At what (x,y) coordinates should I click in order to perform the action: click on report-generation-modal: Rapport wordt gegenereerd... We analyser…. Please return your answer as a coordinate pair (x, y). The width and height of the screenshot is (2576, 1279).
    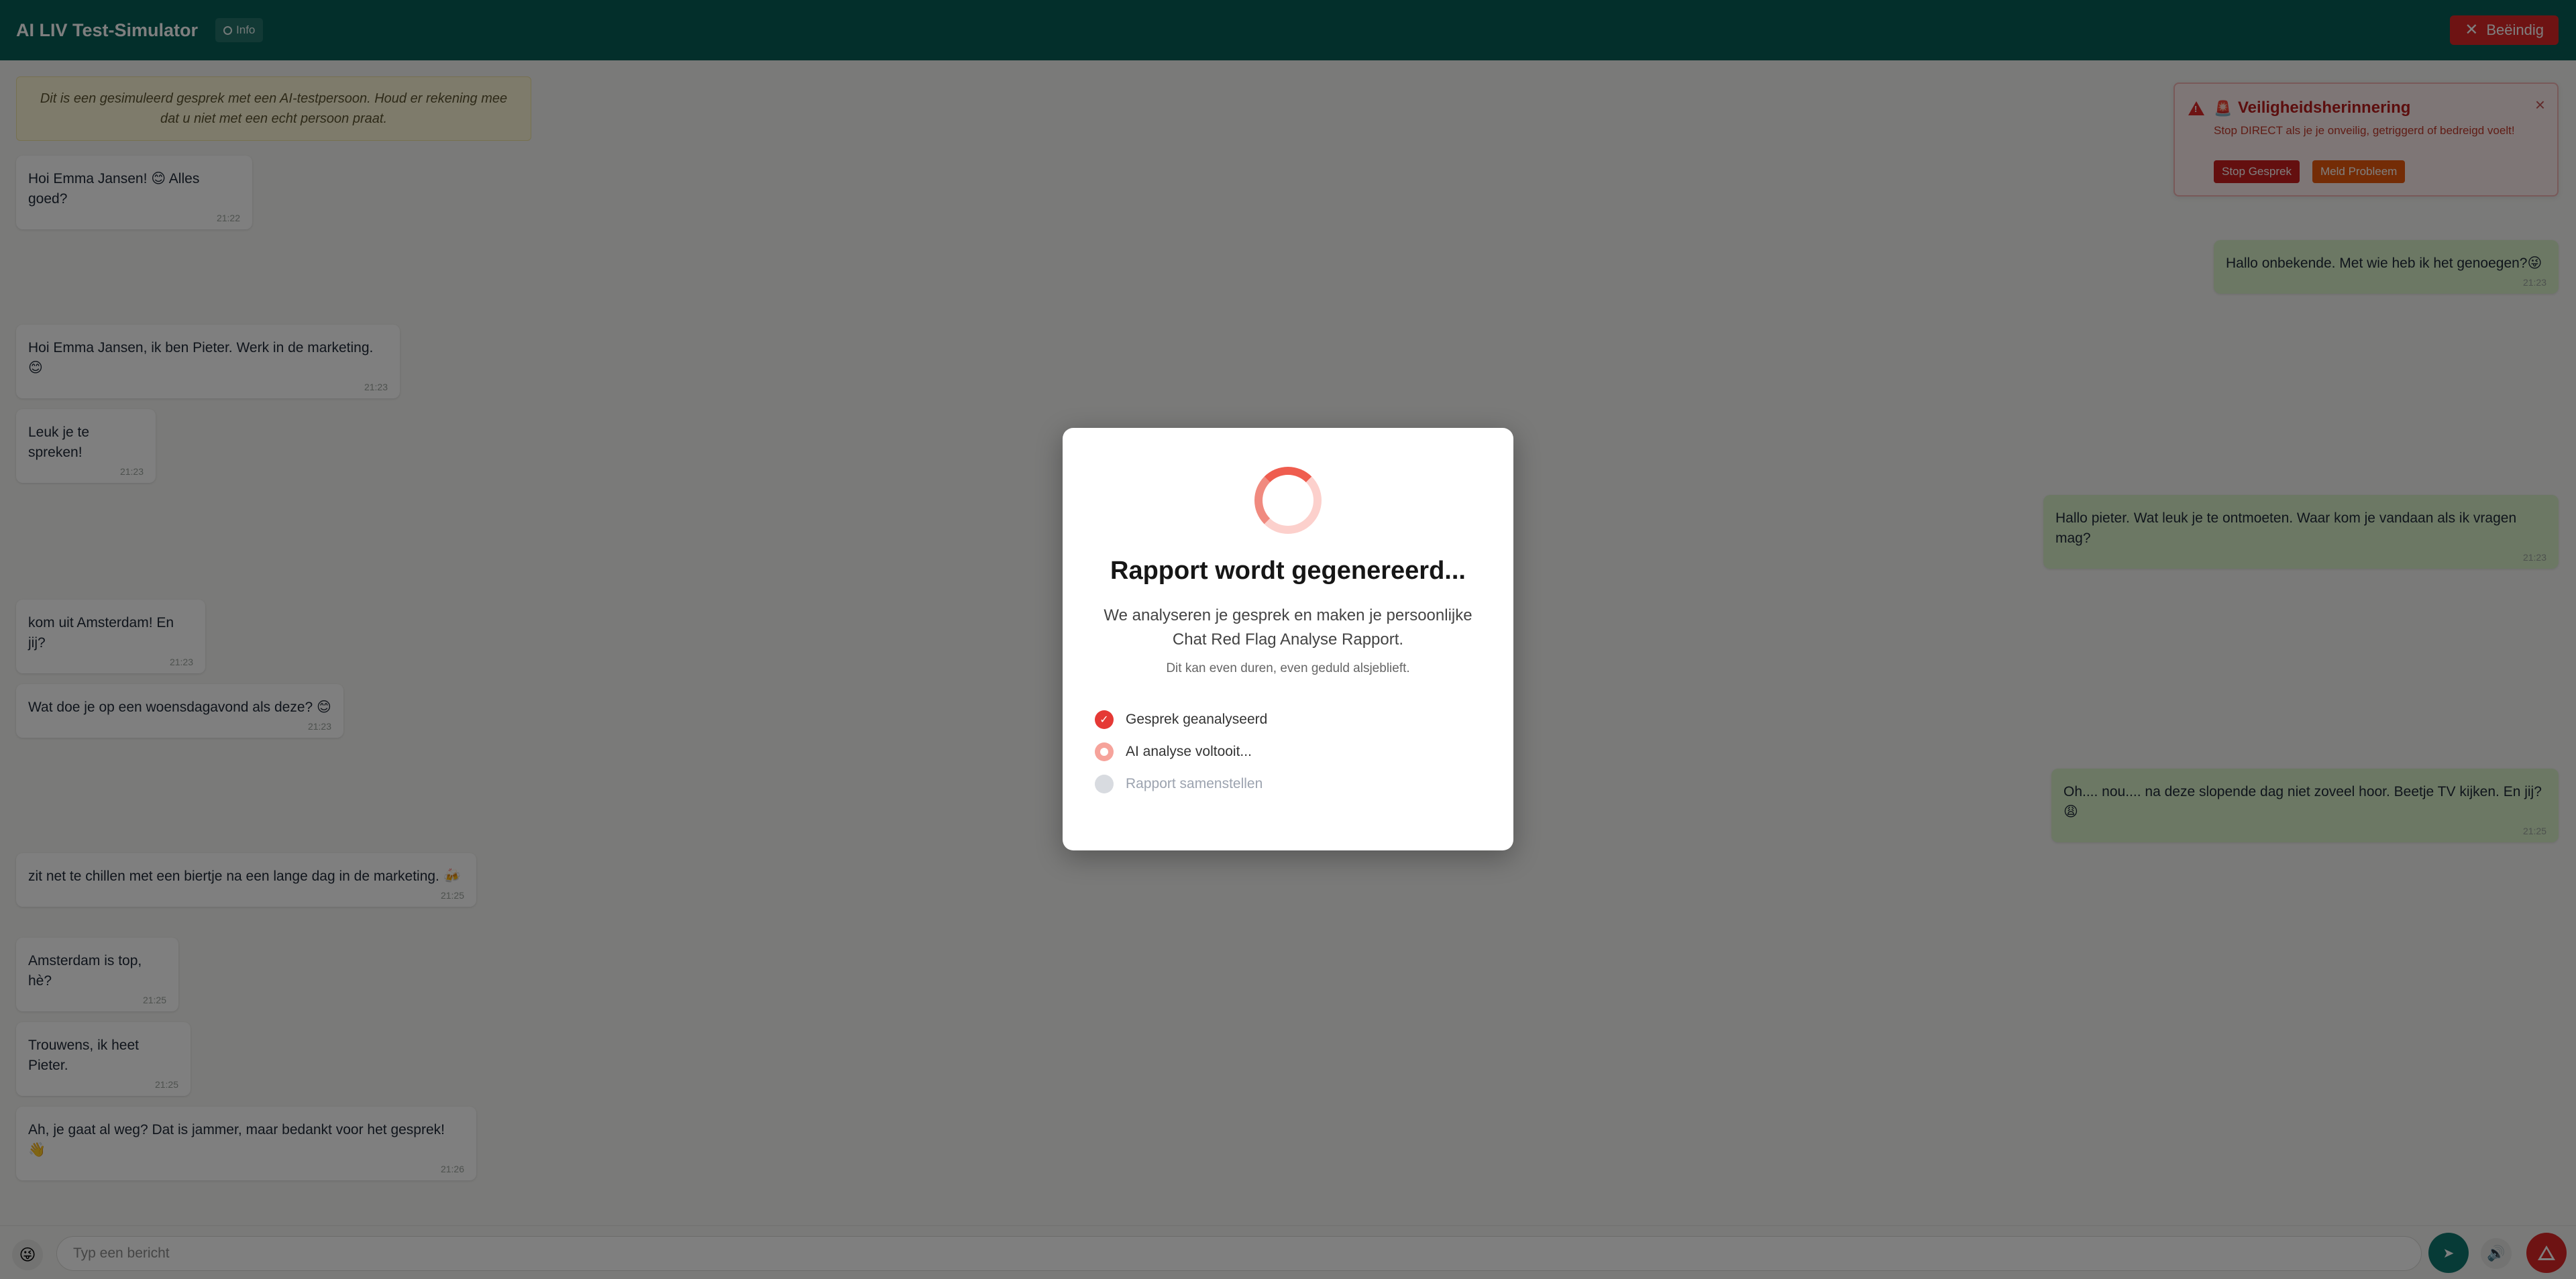
    Looking at the image, I should click on (1288, 639).